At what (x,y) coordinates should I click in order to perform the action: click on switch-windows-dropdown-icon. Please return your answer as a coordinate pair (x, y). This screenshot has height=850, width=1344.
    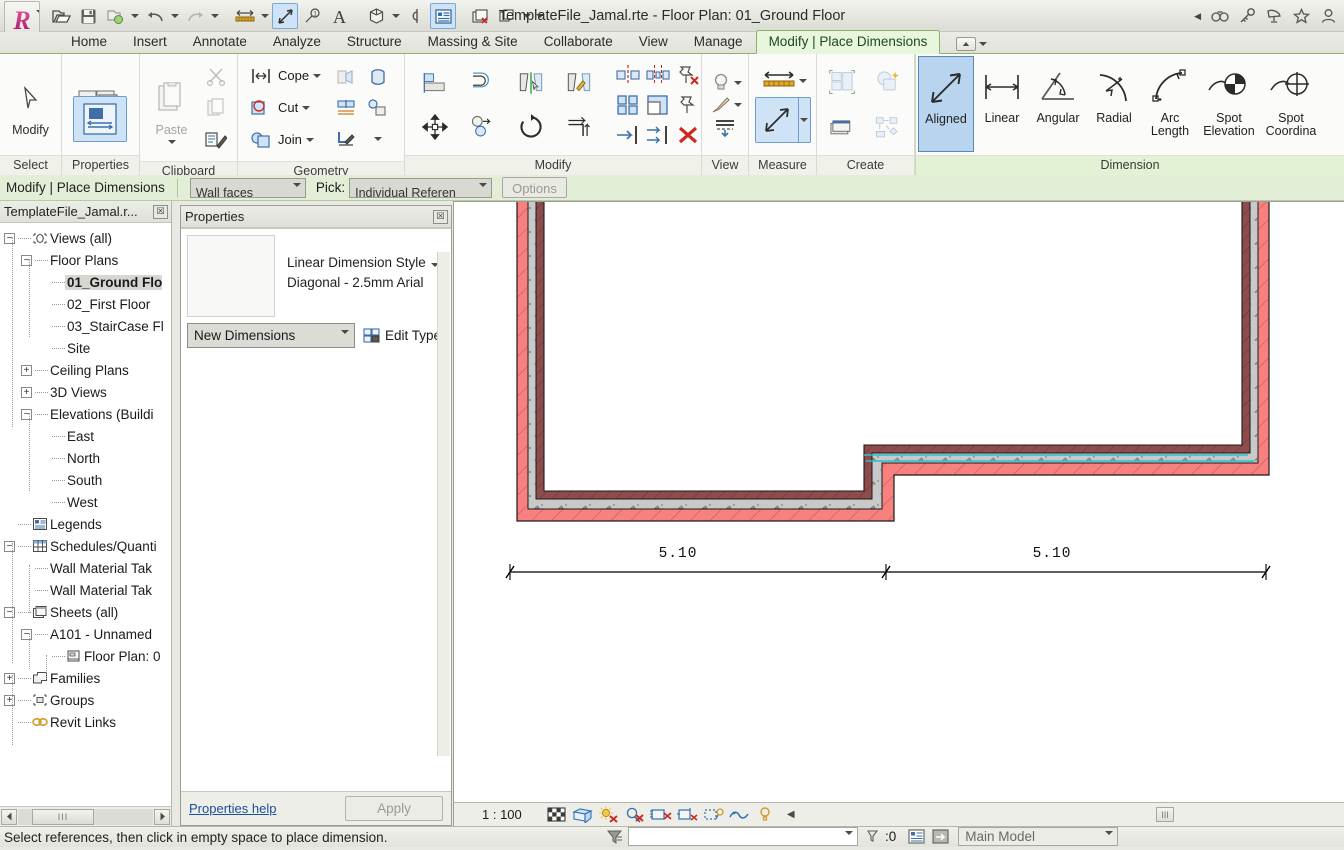
    Looking at the image, I should click on (527, 16).